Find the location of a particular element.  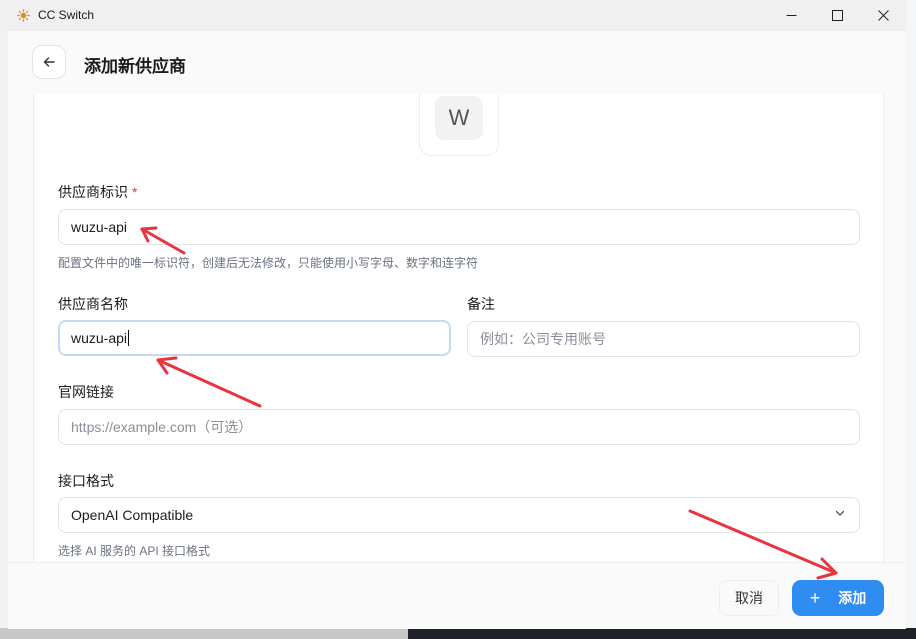

add-button: + 添加 is located at coordinates (838, 598).